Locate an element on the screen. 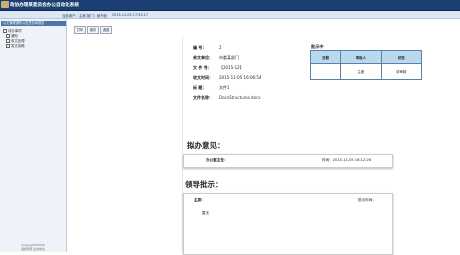  leader-hint: 批示时间： is located at coordinates (367, 200).